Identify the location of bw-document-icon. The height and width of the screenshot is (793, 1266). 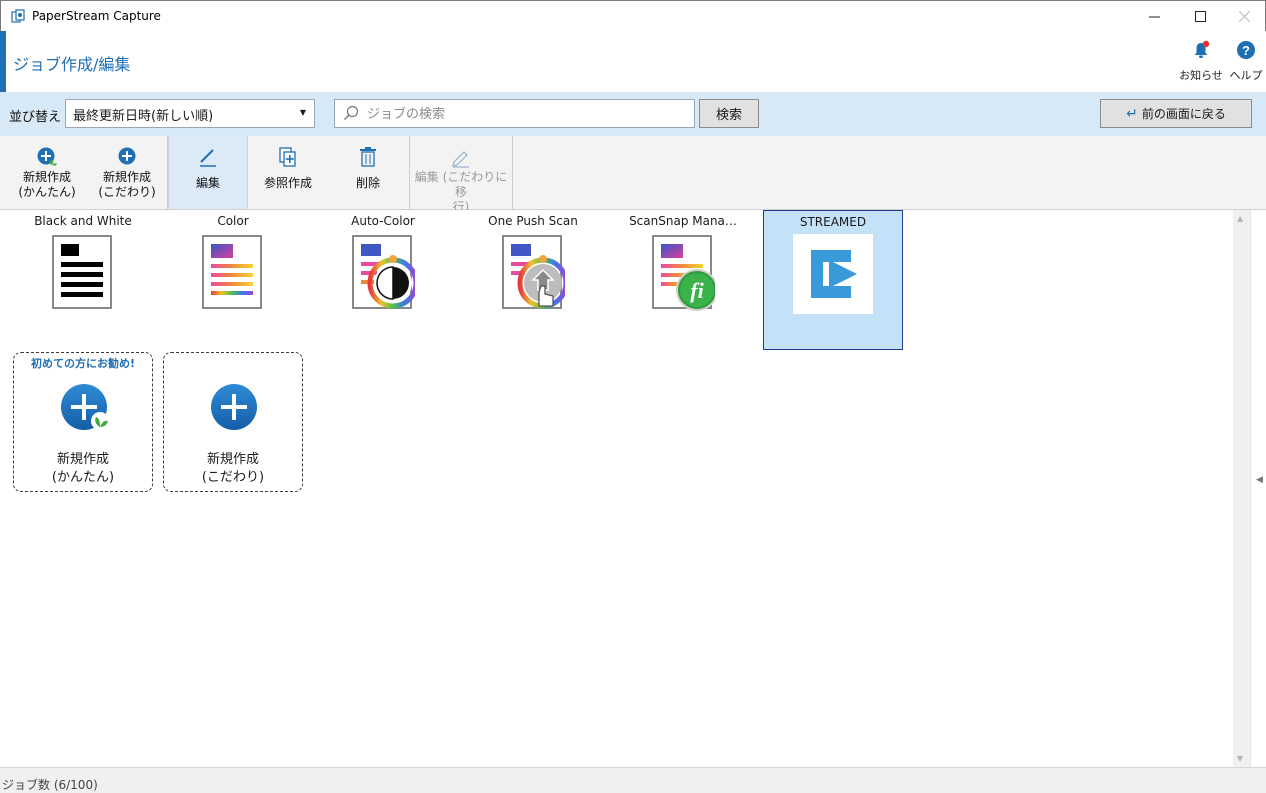
(82, 272).